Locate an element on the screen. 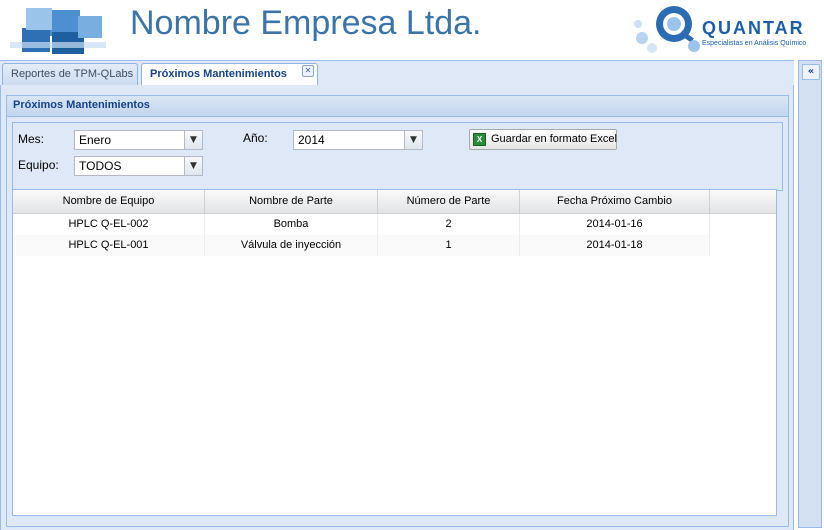 The image size is (824, 530). cell-fecha: 2014-01-18 is located at coordinates (615, 245).